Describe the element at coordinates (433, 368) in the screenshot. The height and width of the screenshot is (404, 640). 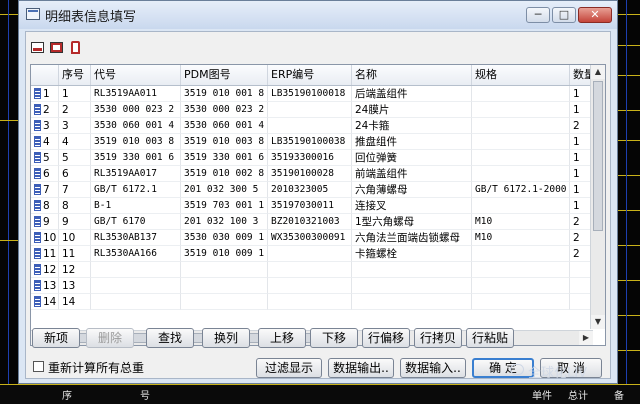
I see `data-import-button: 数据输入..` at that location.